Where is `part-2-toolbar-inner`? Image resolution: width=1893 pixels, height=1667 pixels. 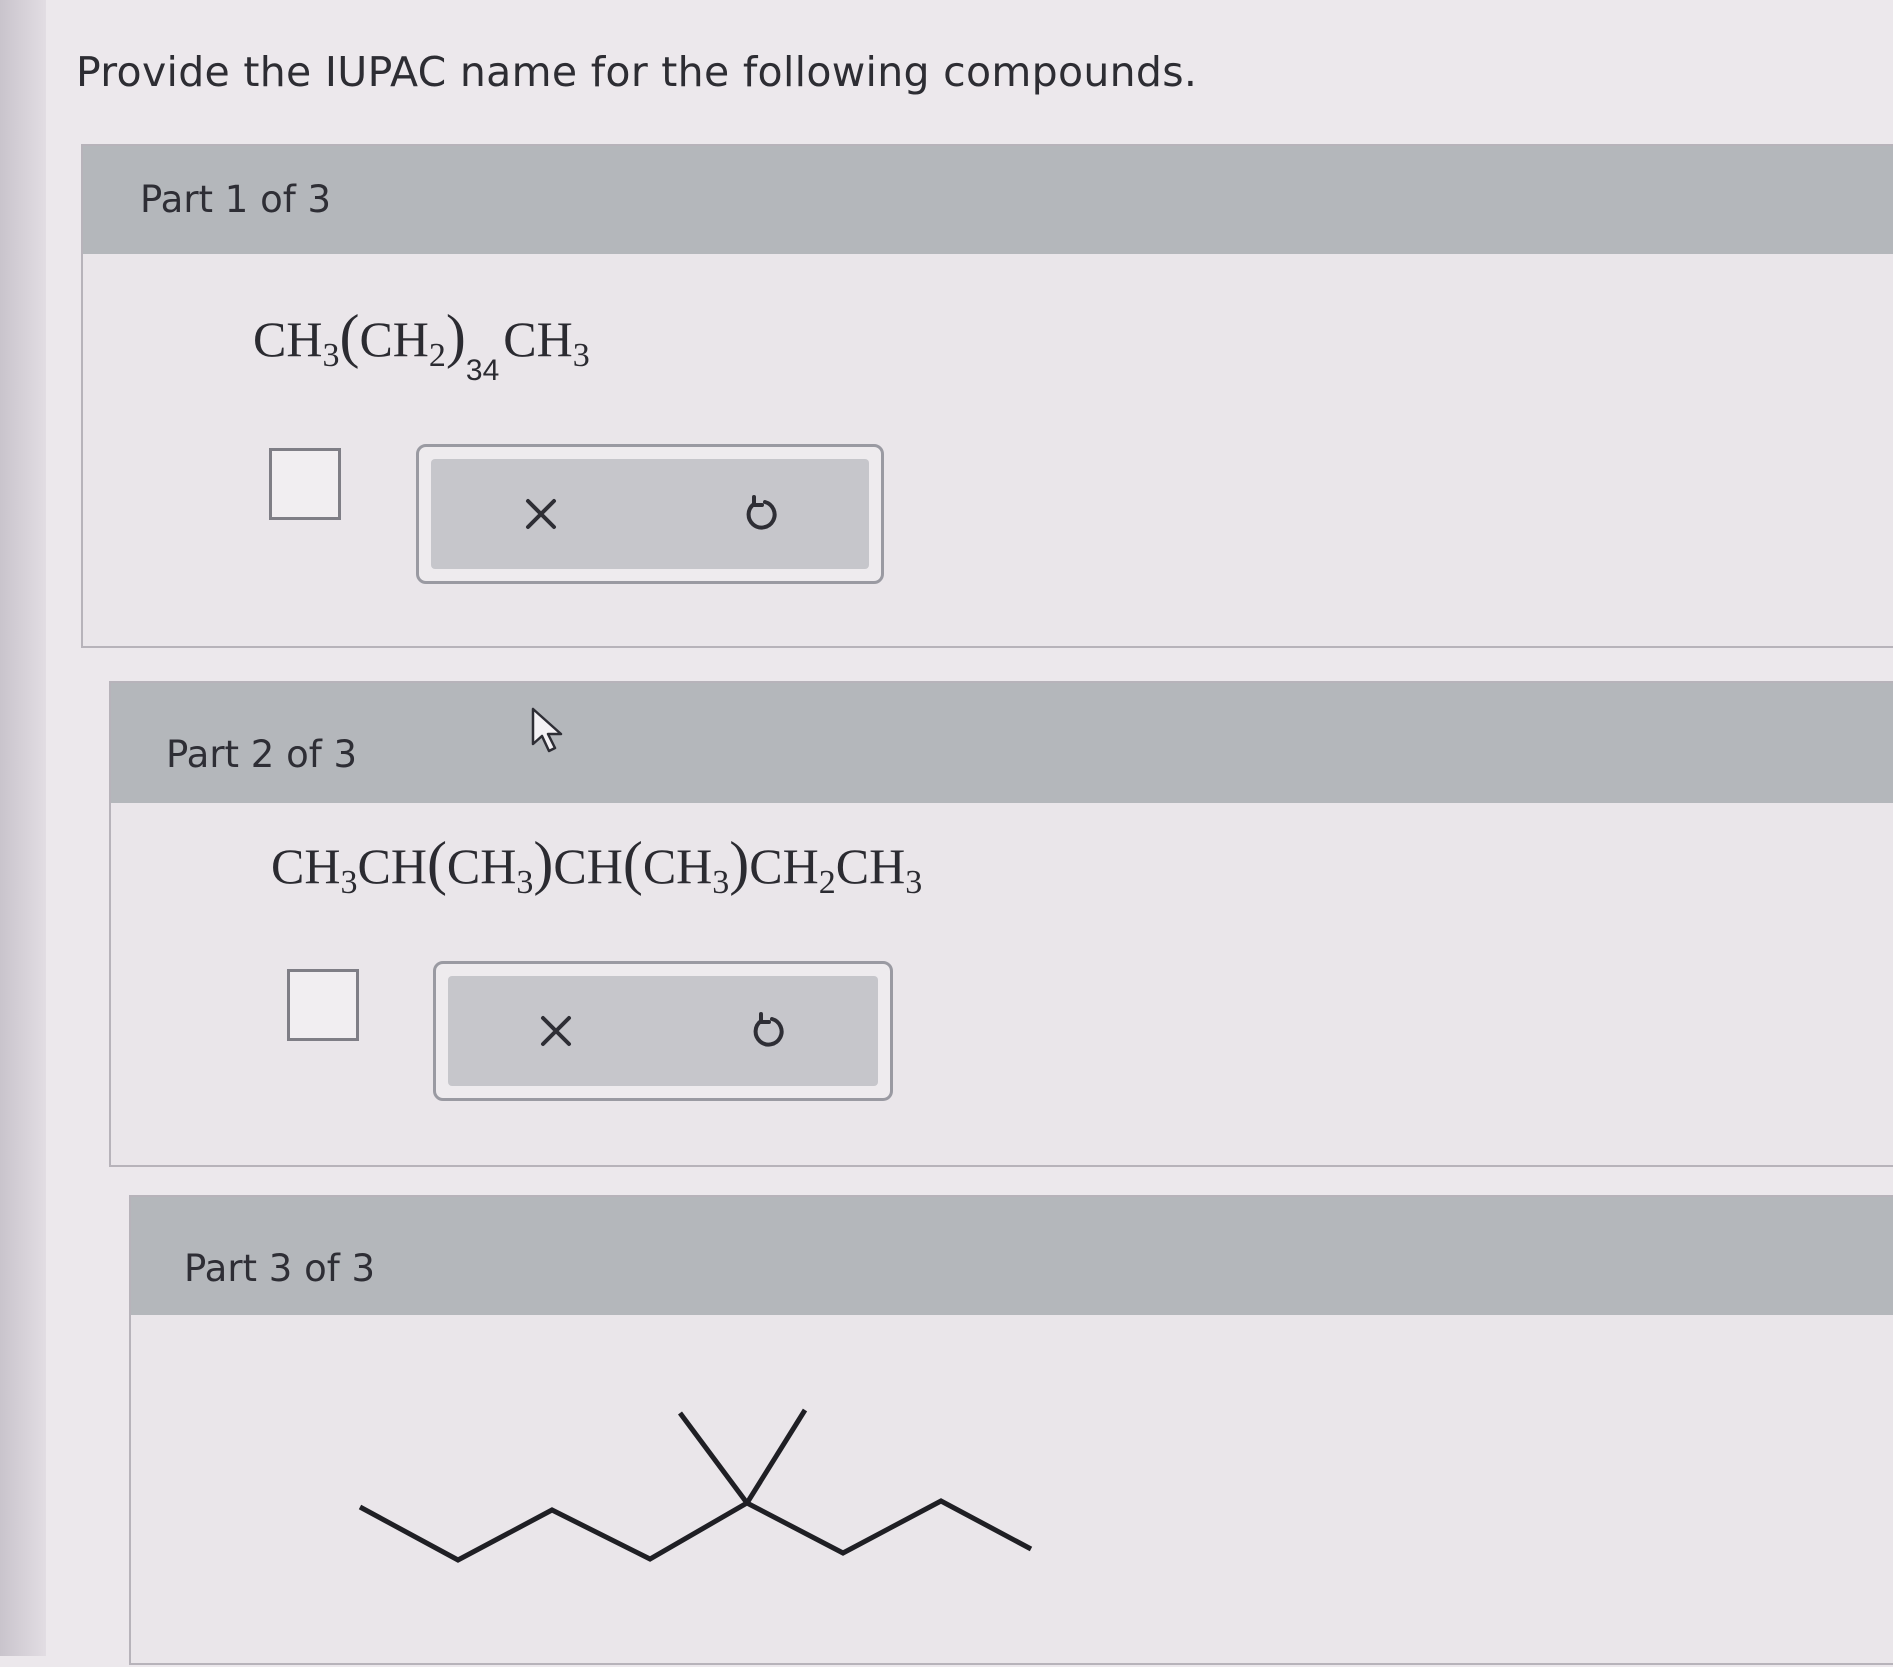 part-2-toolbar-inner is located at coordinates (663, 1031).